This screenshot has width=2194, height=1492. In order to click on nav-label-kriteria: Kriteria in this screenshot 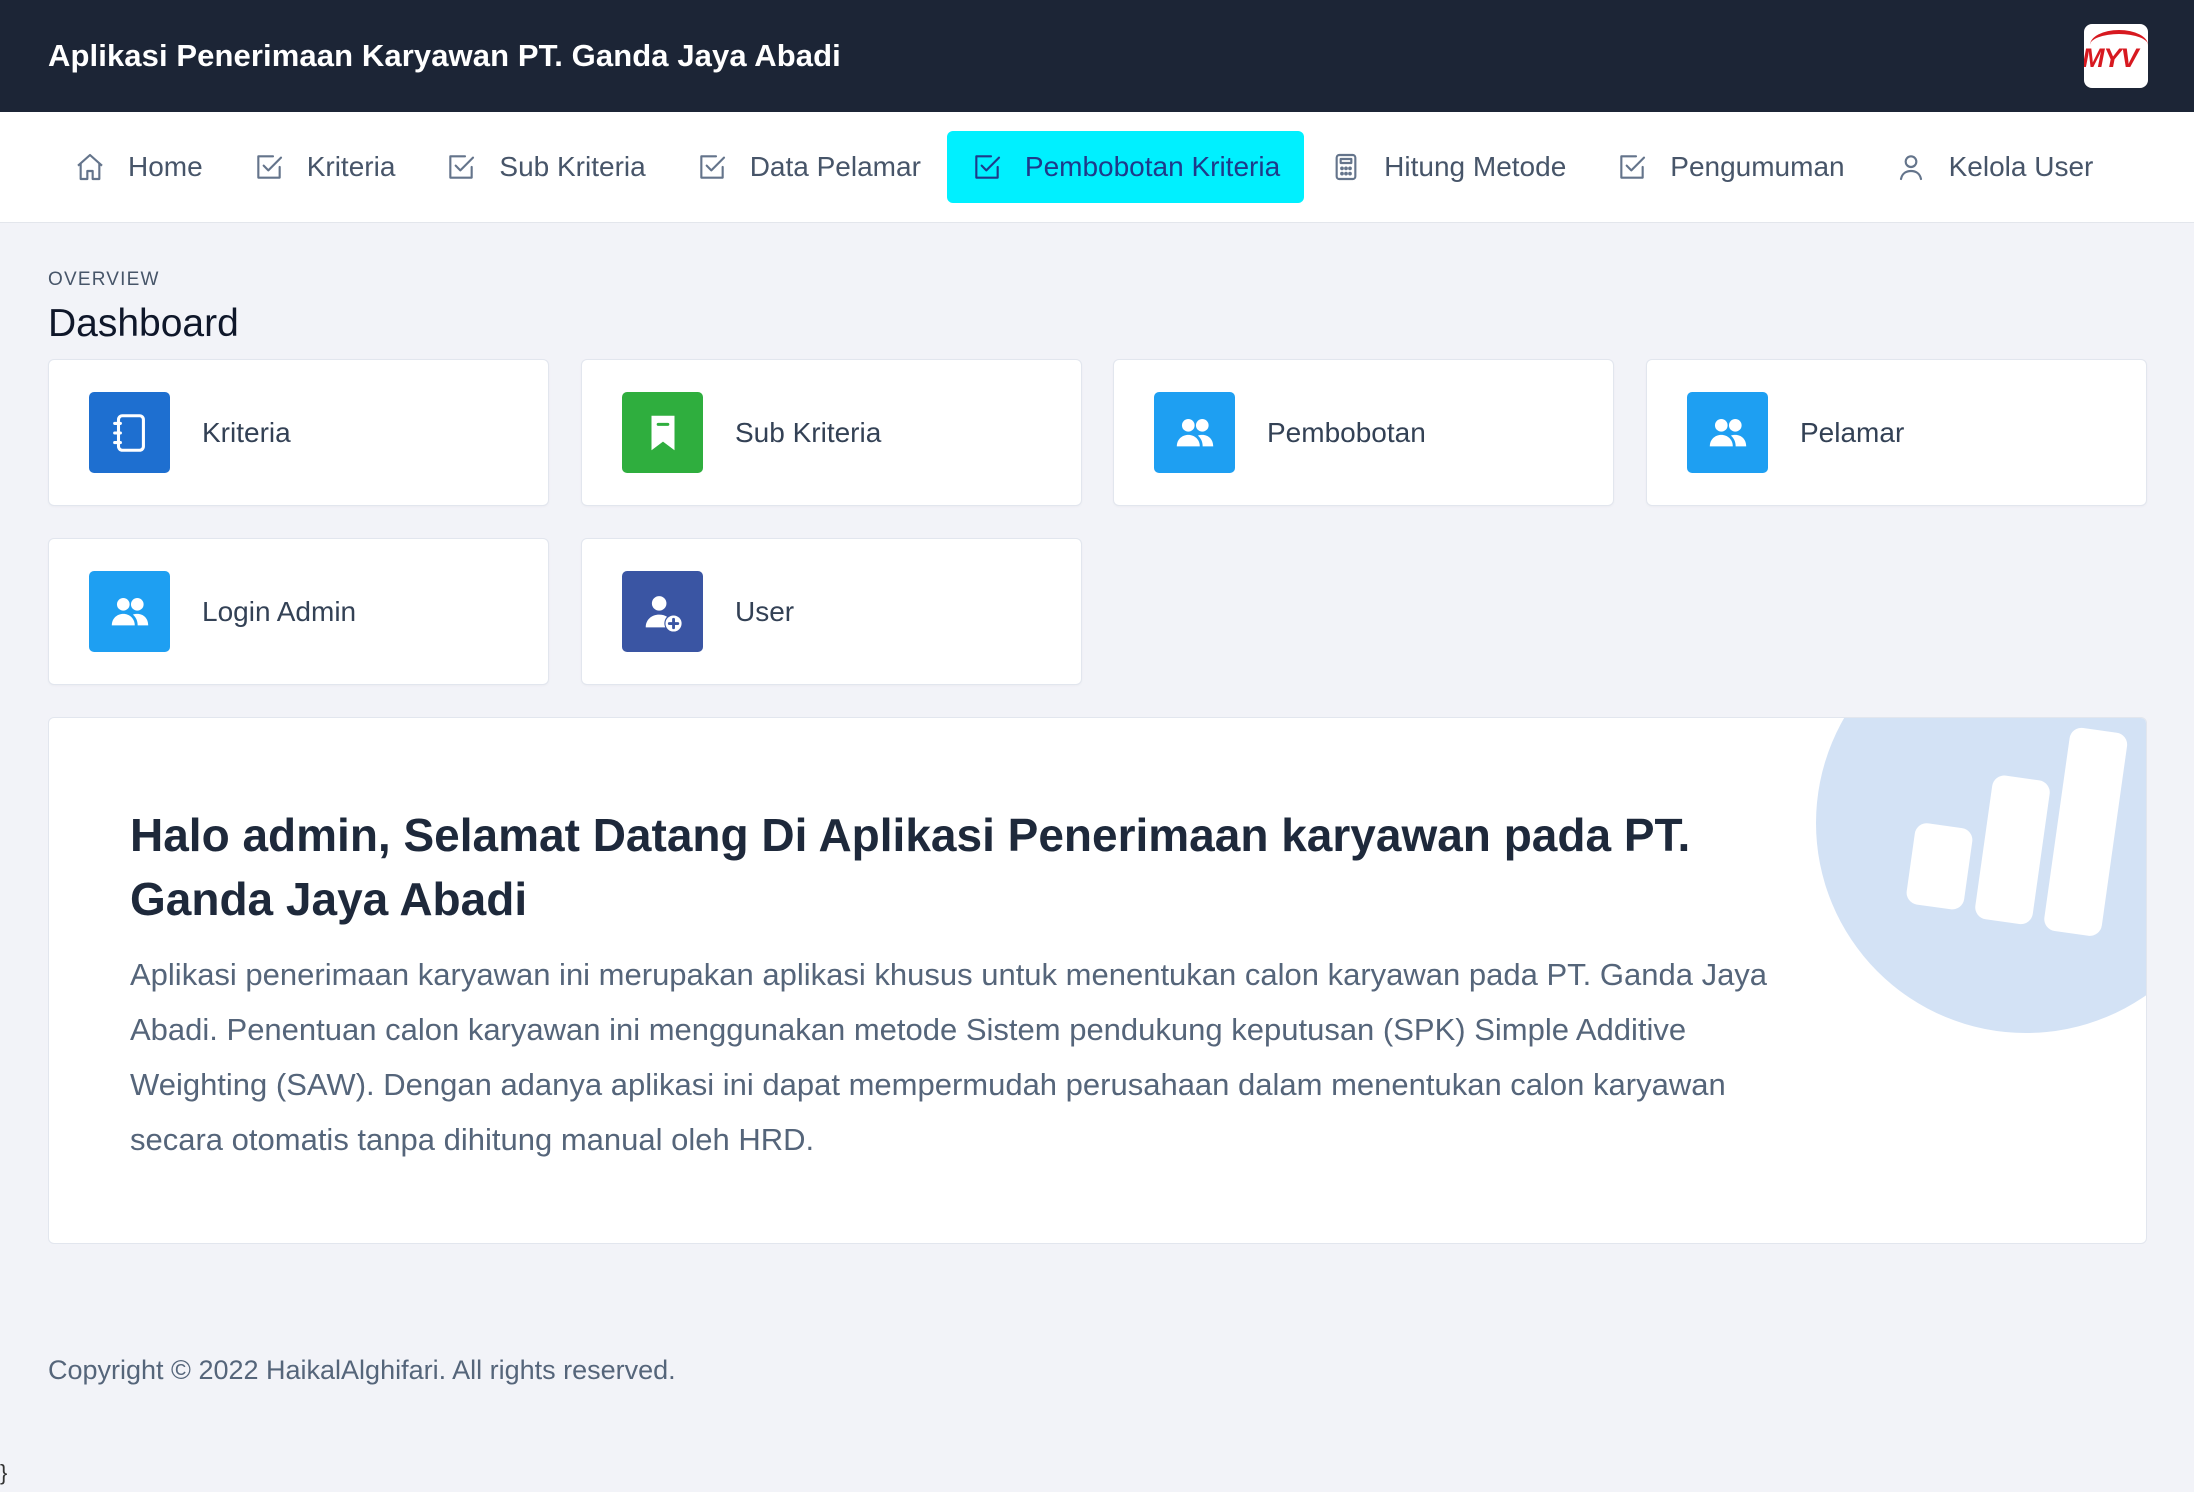, I will do `click(351, 166)`.